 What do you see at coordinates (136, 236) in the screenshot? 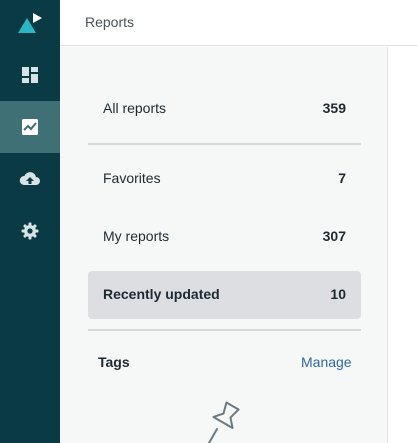
I see `filter-label: My reports` at bounding box center [136, 236].